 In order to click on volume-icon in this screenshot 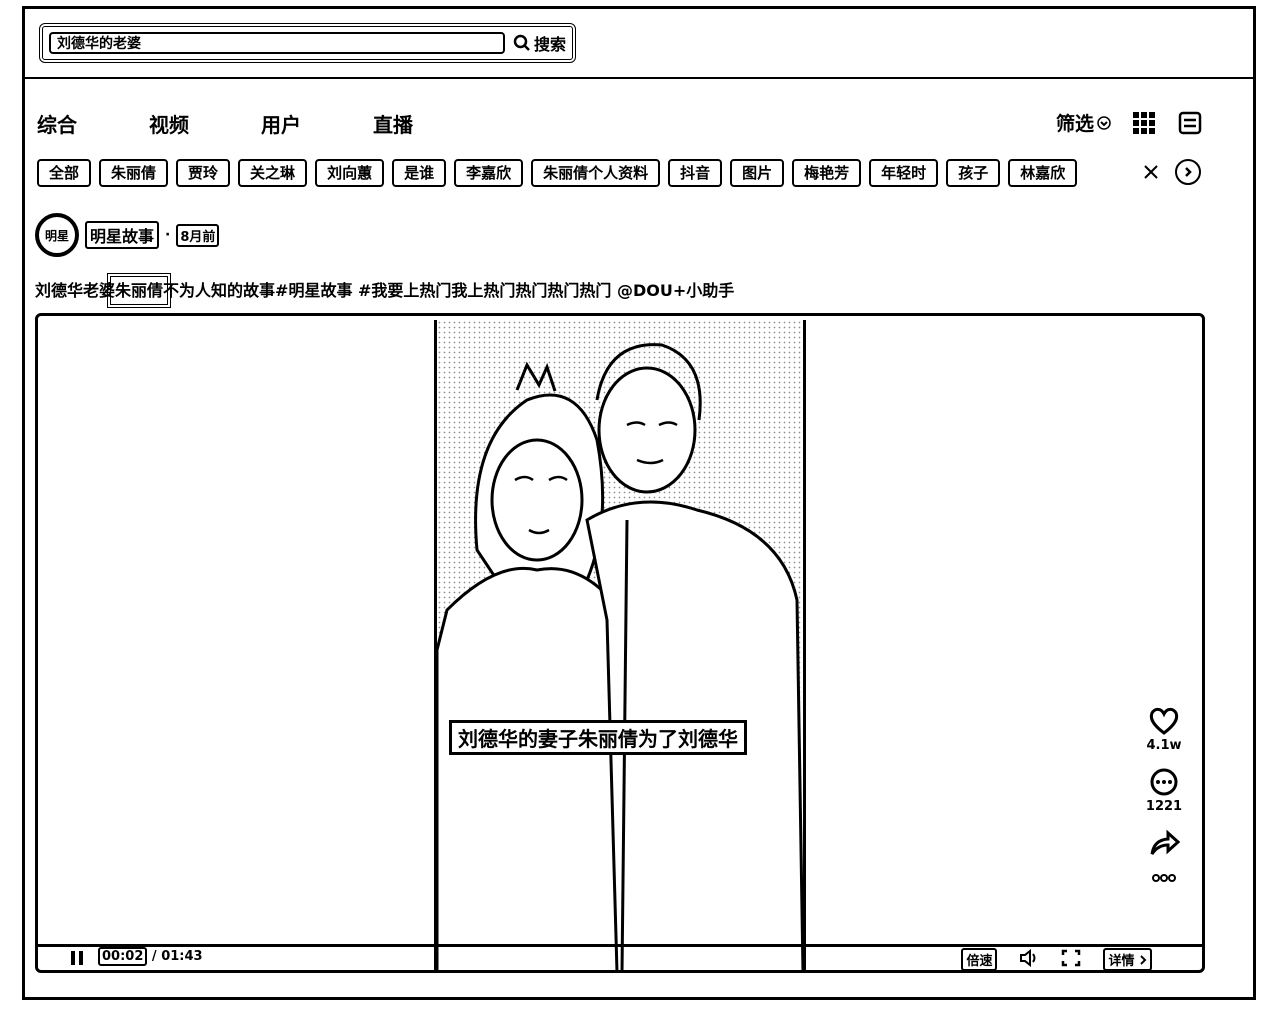, I will do `click(1028, 957)`.